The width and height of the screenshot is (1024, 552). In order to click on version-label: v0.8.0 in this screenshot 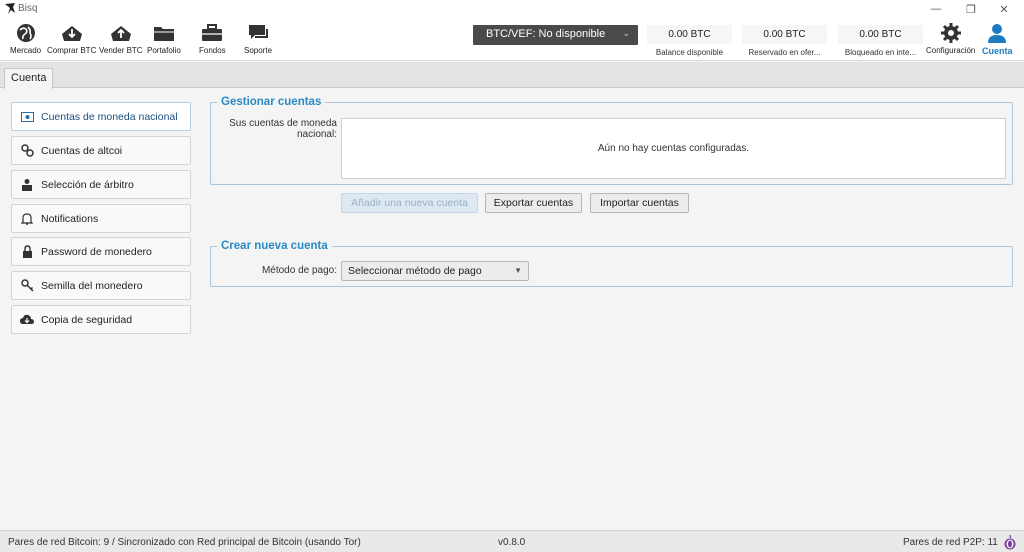, I will do `click(512, 542)`.